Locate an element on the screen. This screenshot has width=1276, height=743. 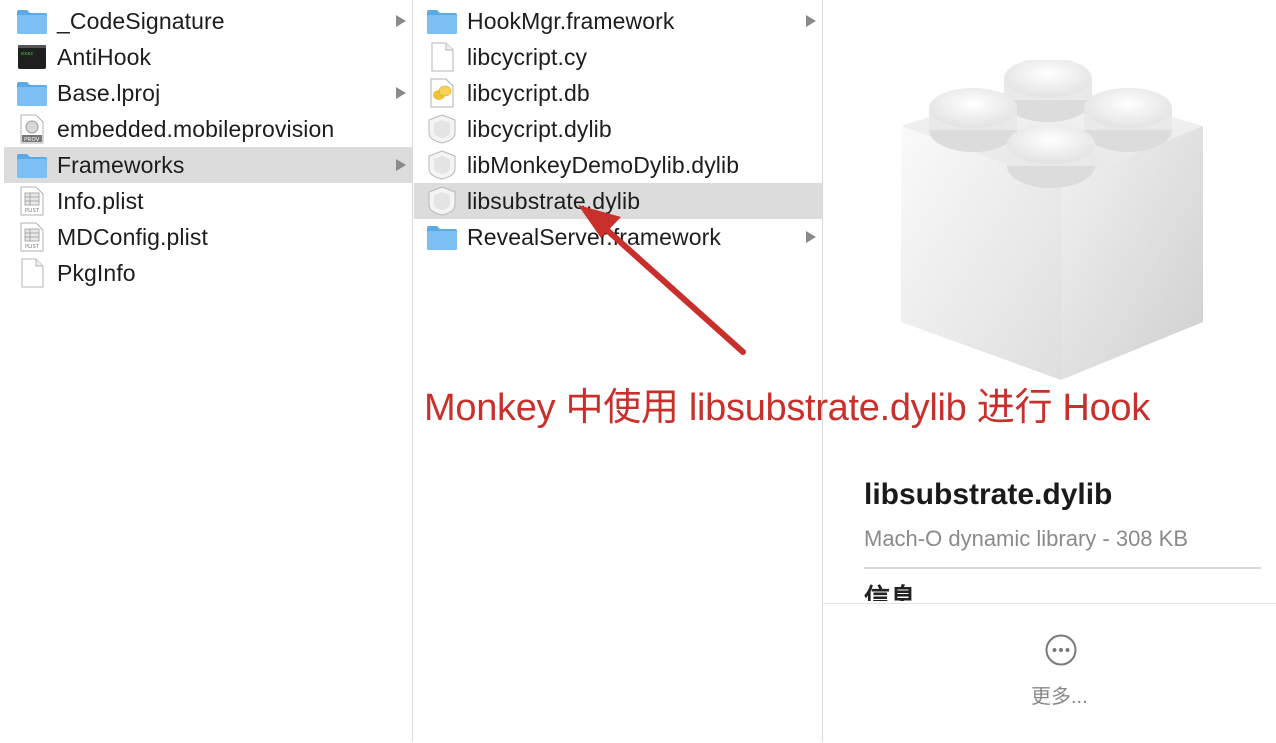
file-item-label: MDConfig.plist is located at coordinates (132, 236).